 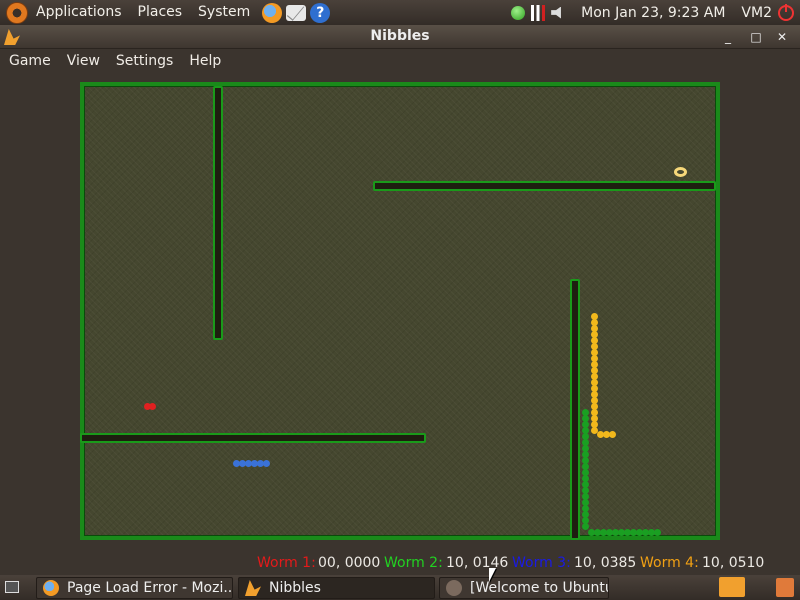 I want to click on maximize-button: □, so click(x=756, y=37).